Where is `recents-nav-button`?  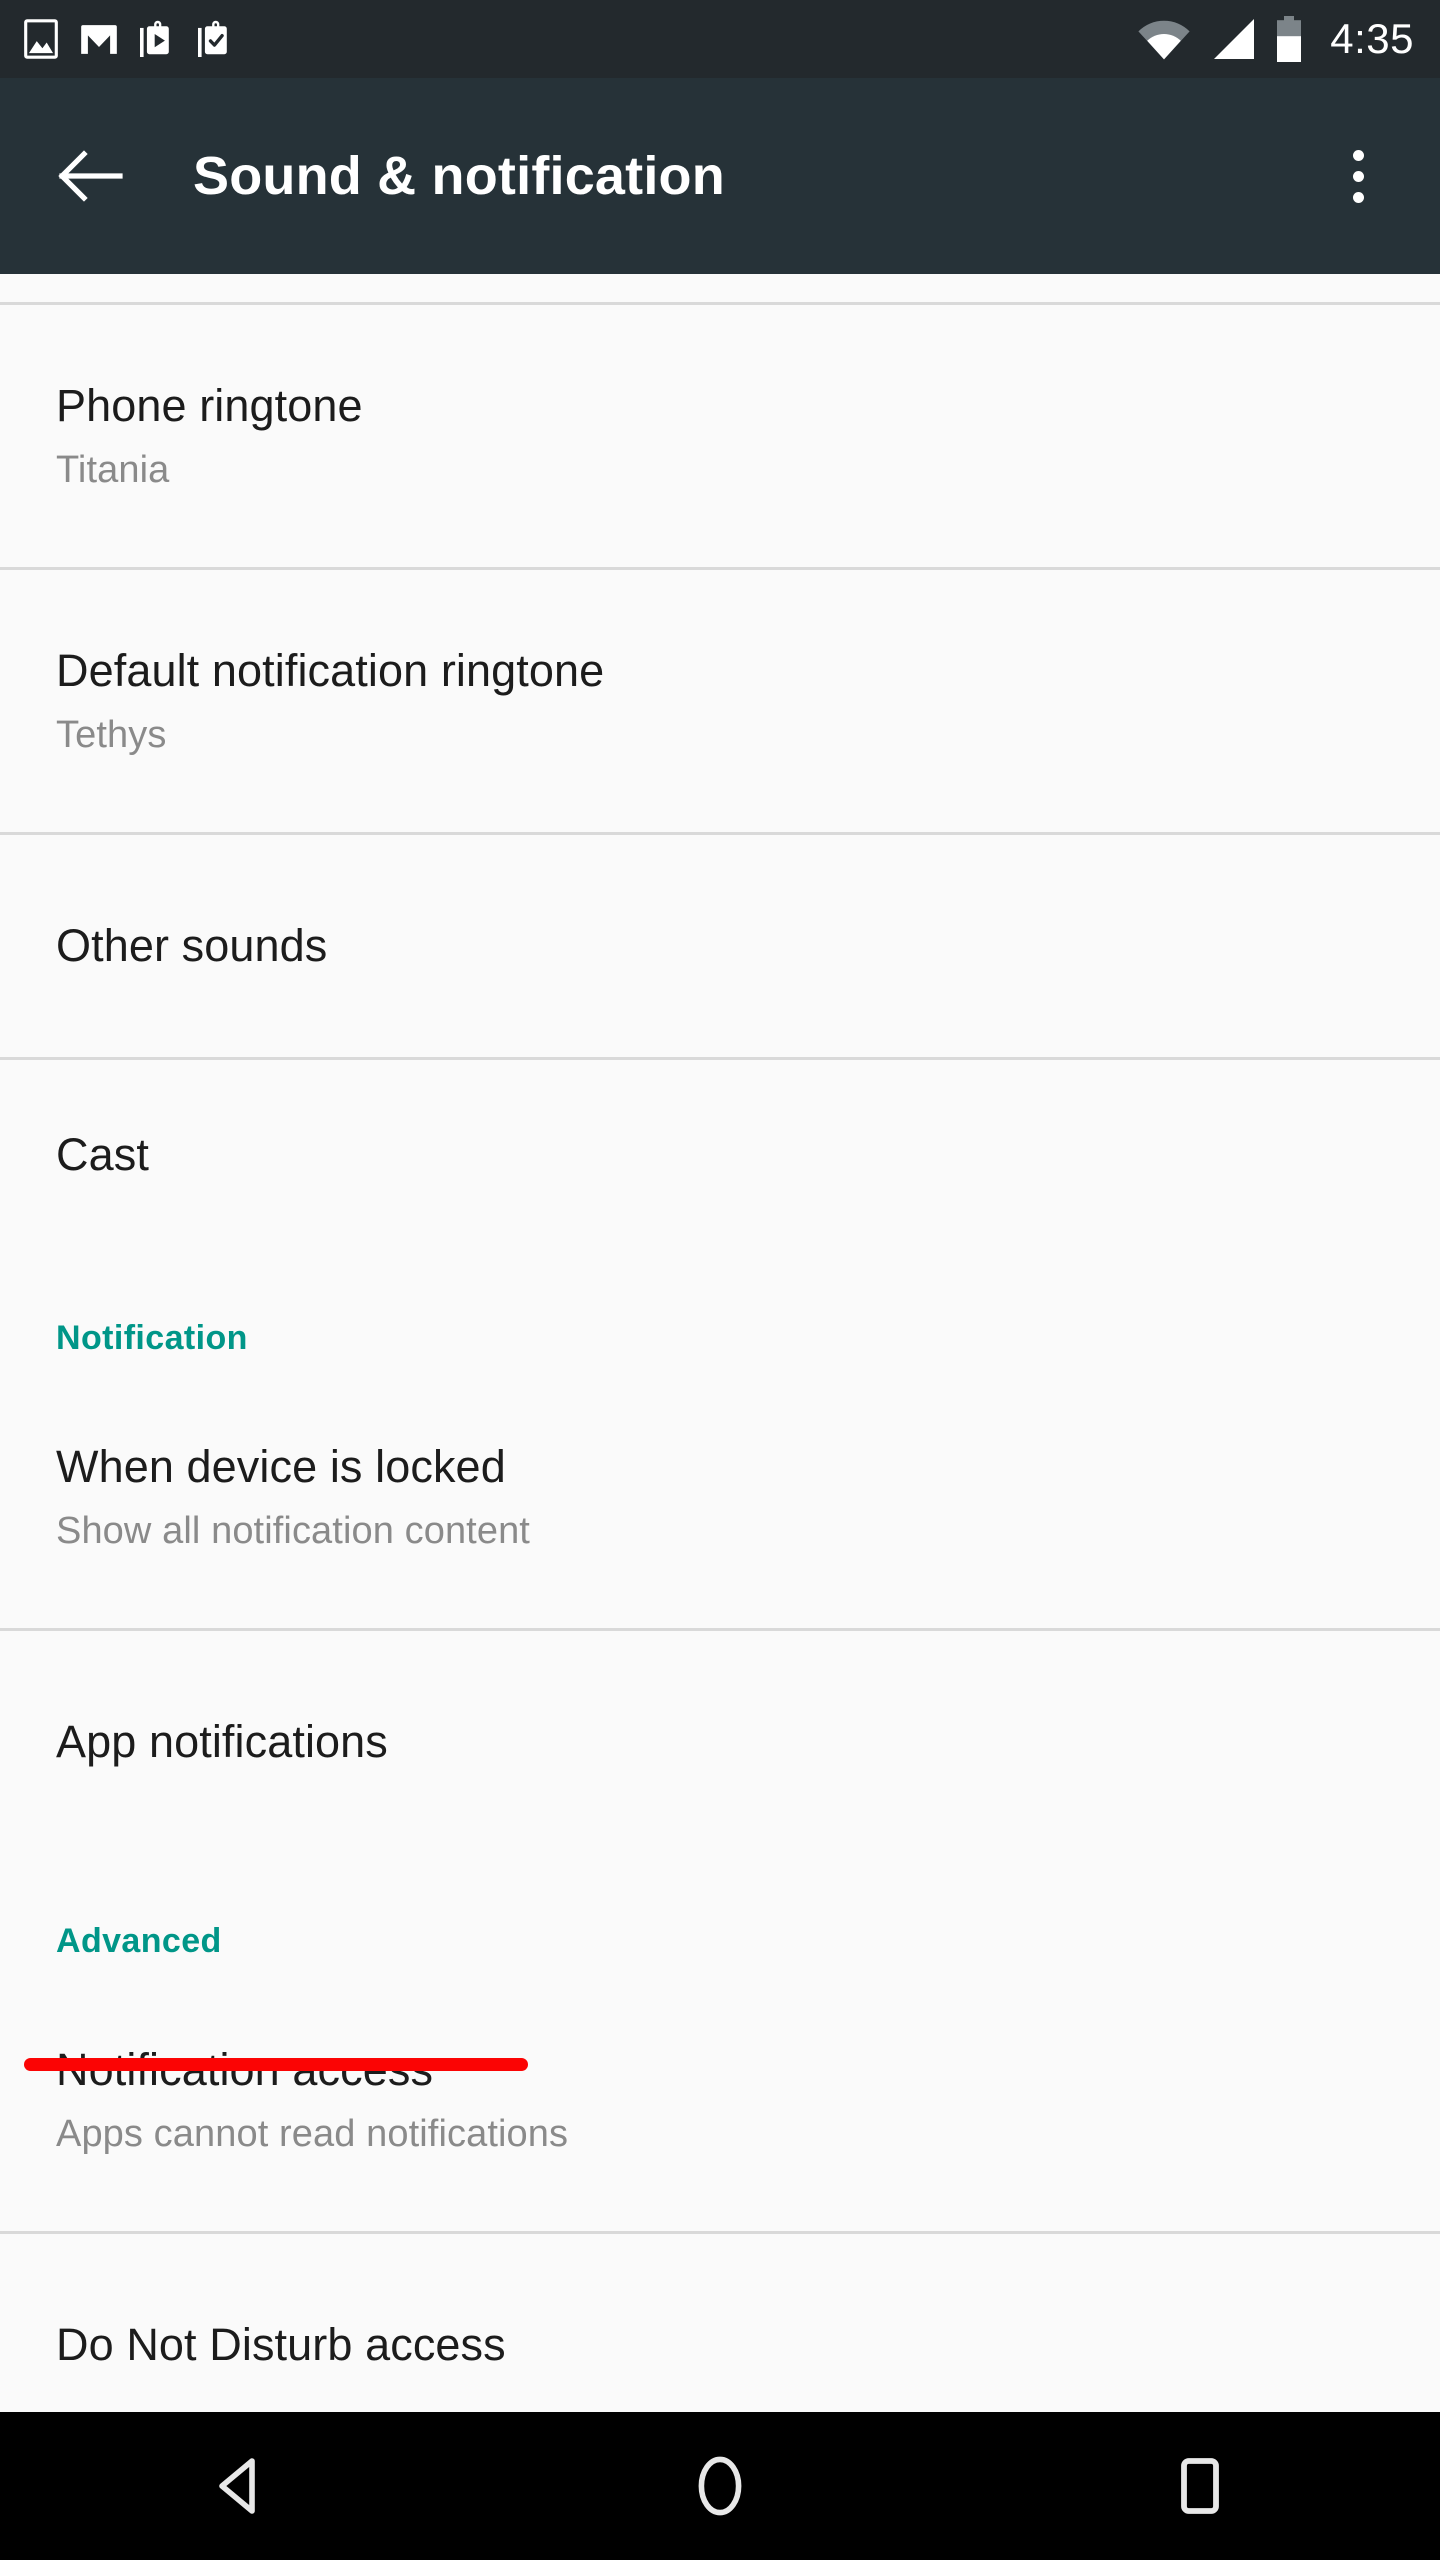
recents-nav-button is located at coordinates (1200, 2486).